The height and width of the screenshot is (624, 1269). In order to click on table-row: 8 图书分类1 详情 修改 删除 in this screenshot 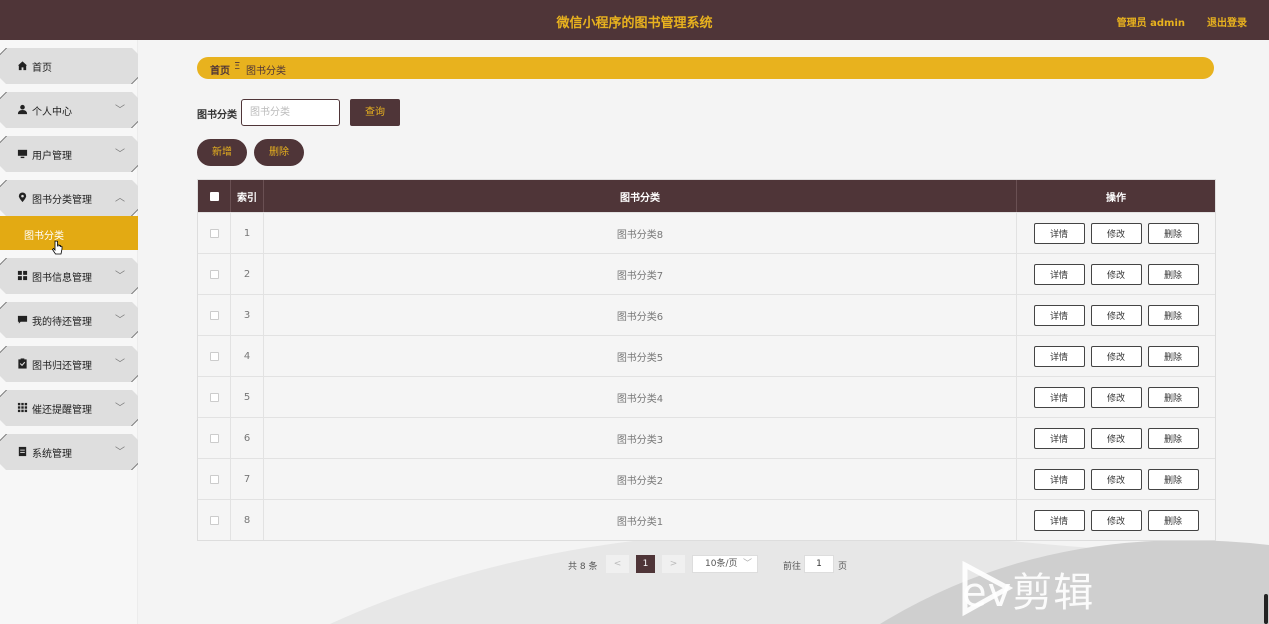, I will do `click(706, 519)`.